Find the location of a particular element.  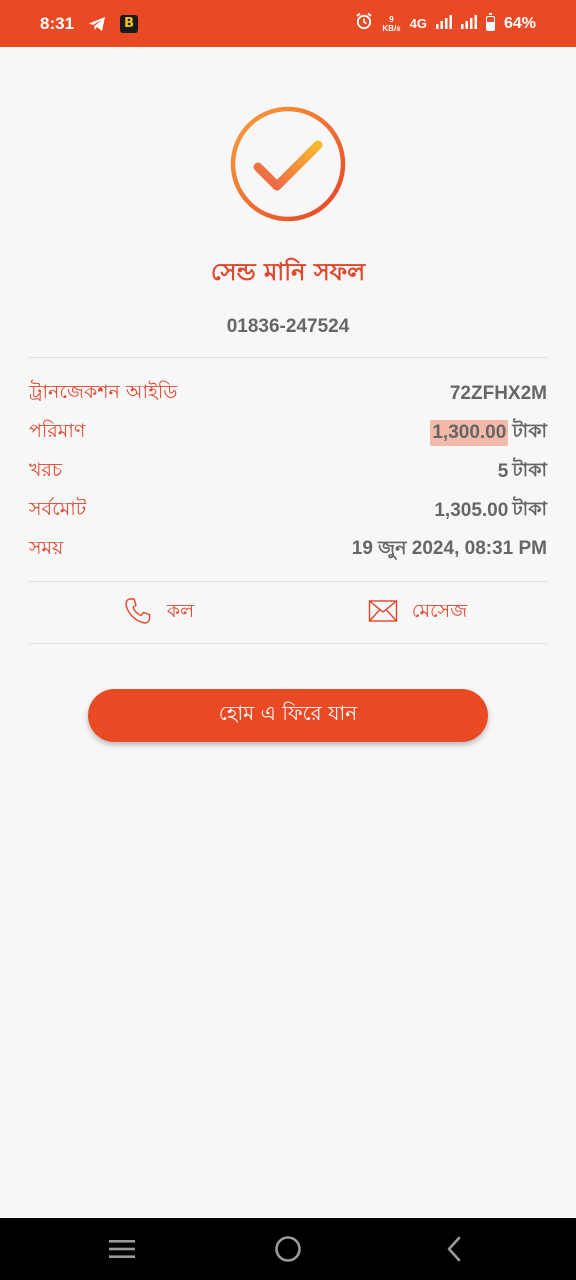

message-button: মেসেজ is located at coordinates (417, 613).